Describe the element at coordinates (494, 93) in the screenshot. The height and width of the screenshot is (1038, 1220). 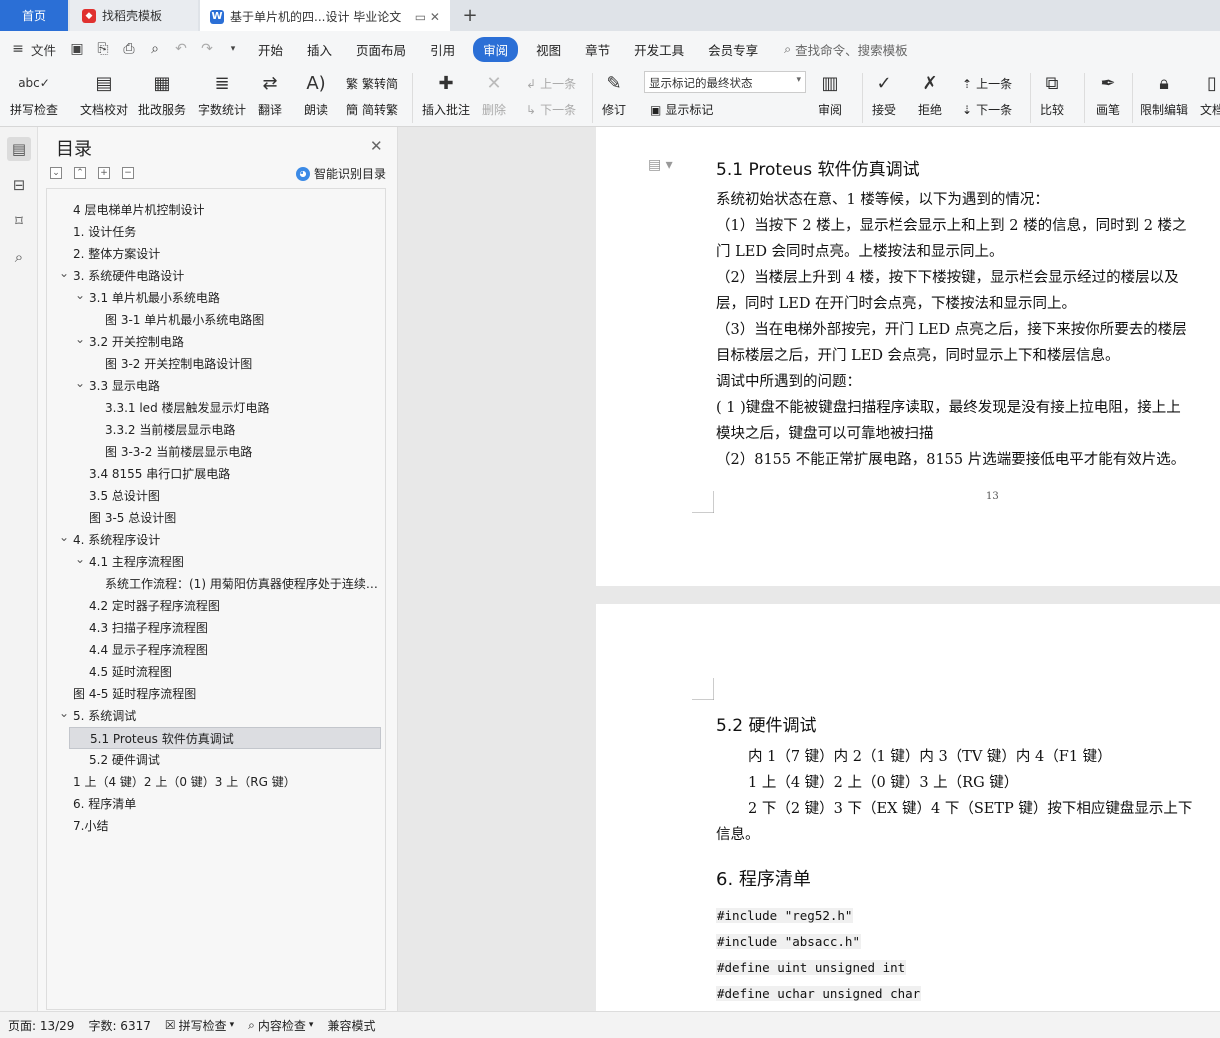
I see `delete-comment-button: ✕ 删除` at that location.